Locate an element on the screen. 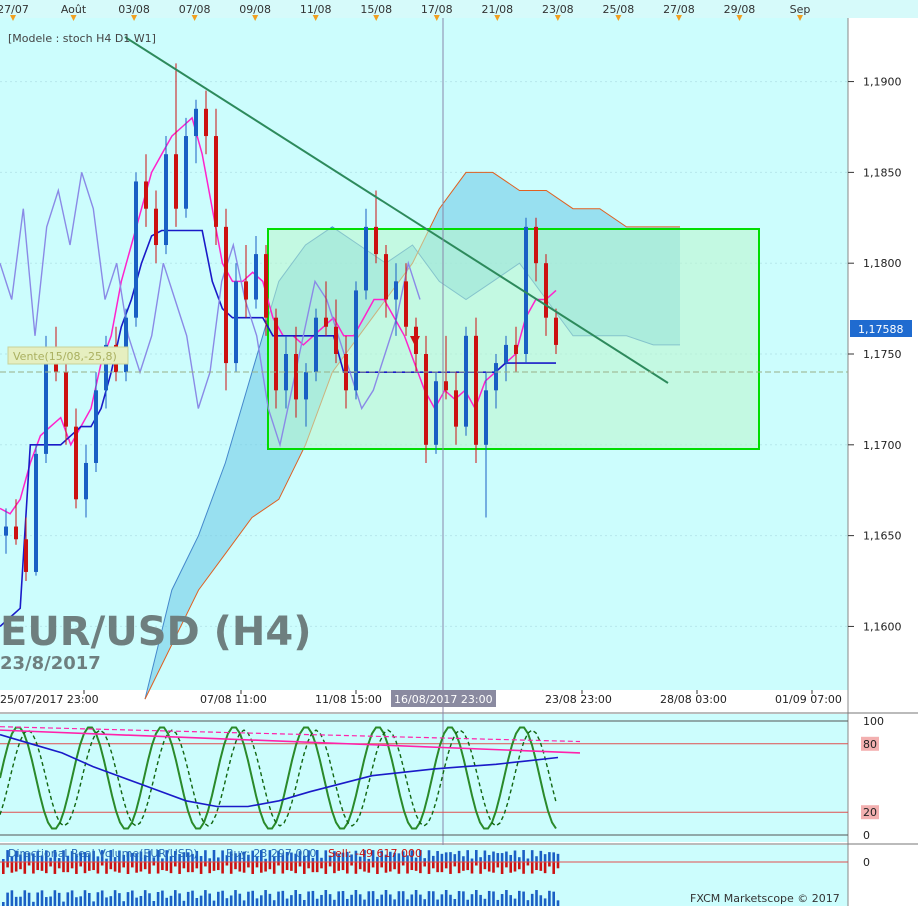 This screenshot has width=918, height=906. volume-axis is located at coordinates (883, 875).